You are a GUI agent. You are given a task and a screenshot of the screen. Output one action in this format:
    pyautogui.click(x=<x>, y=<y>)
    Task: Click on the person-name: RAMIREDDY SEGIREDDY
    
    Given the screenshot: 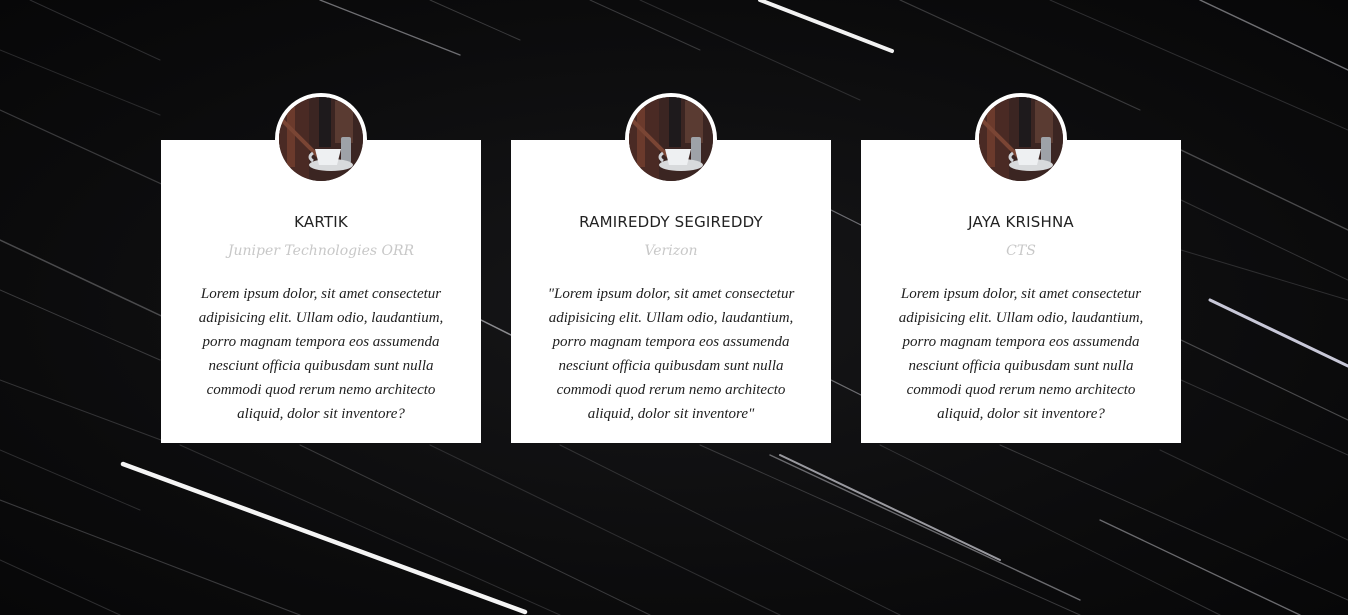 What is the action you would take?
    pyautogui.click(x=671, y=222)
    